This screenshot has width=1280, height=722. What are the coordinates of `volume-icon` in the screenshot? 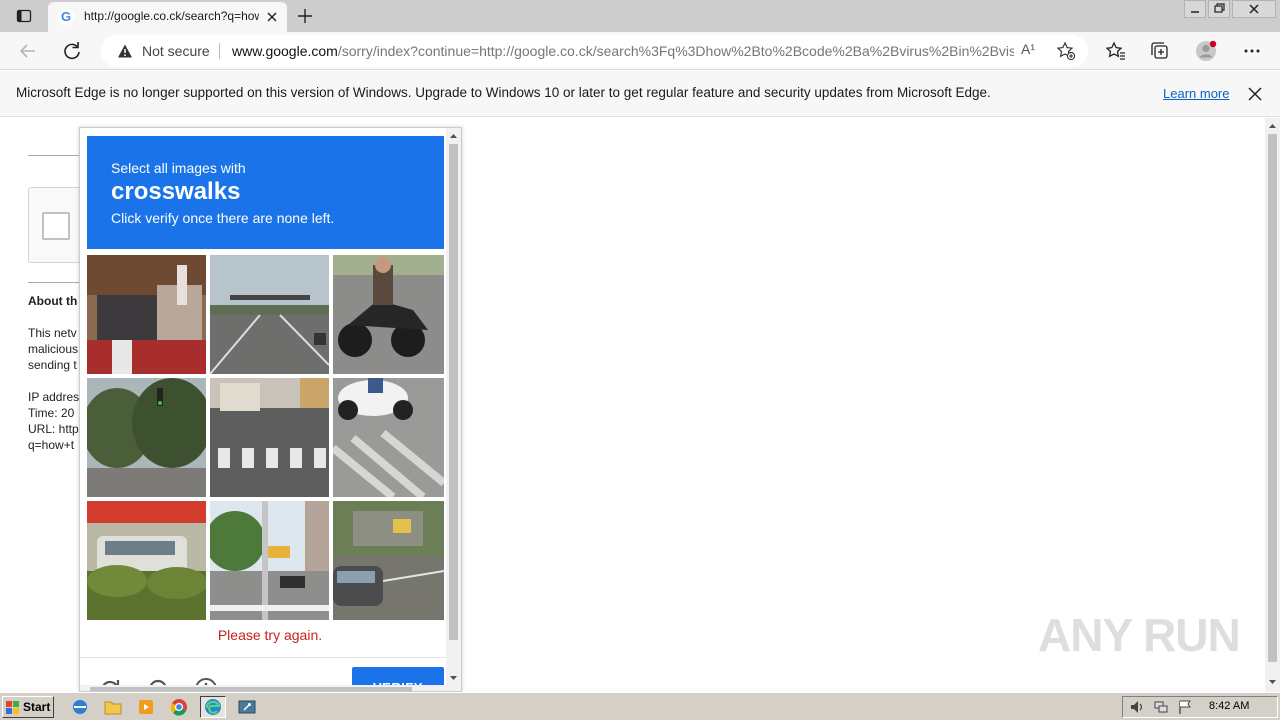 It's located at (1137, 707).